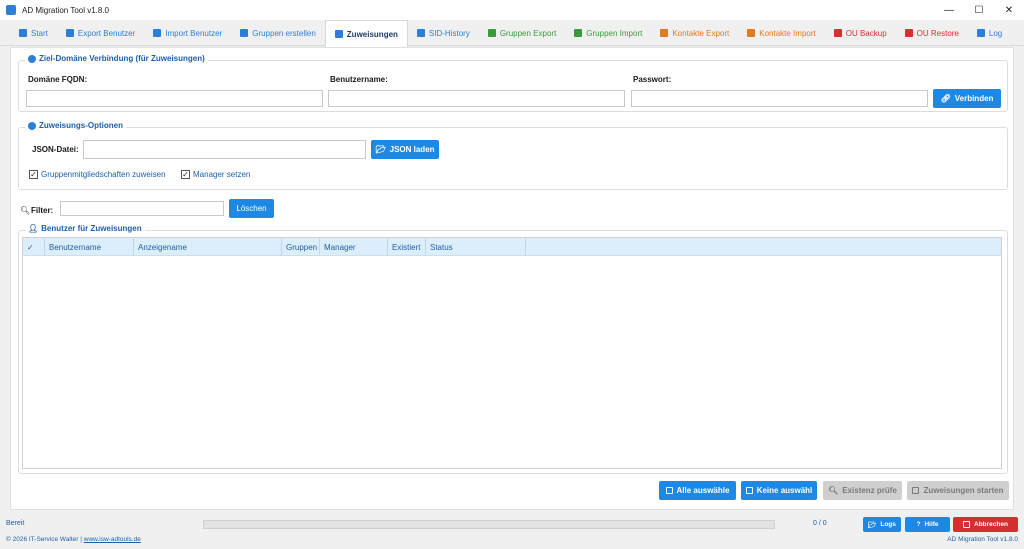  I want to click on column-header-status: Status, so click(476, 247).